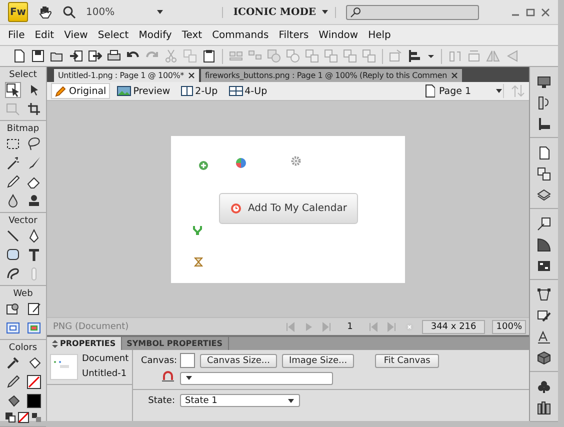  I want to click on menu-item: File, so click(16, 35).